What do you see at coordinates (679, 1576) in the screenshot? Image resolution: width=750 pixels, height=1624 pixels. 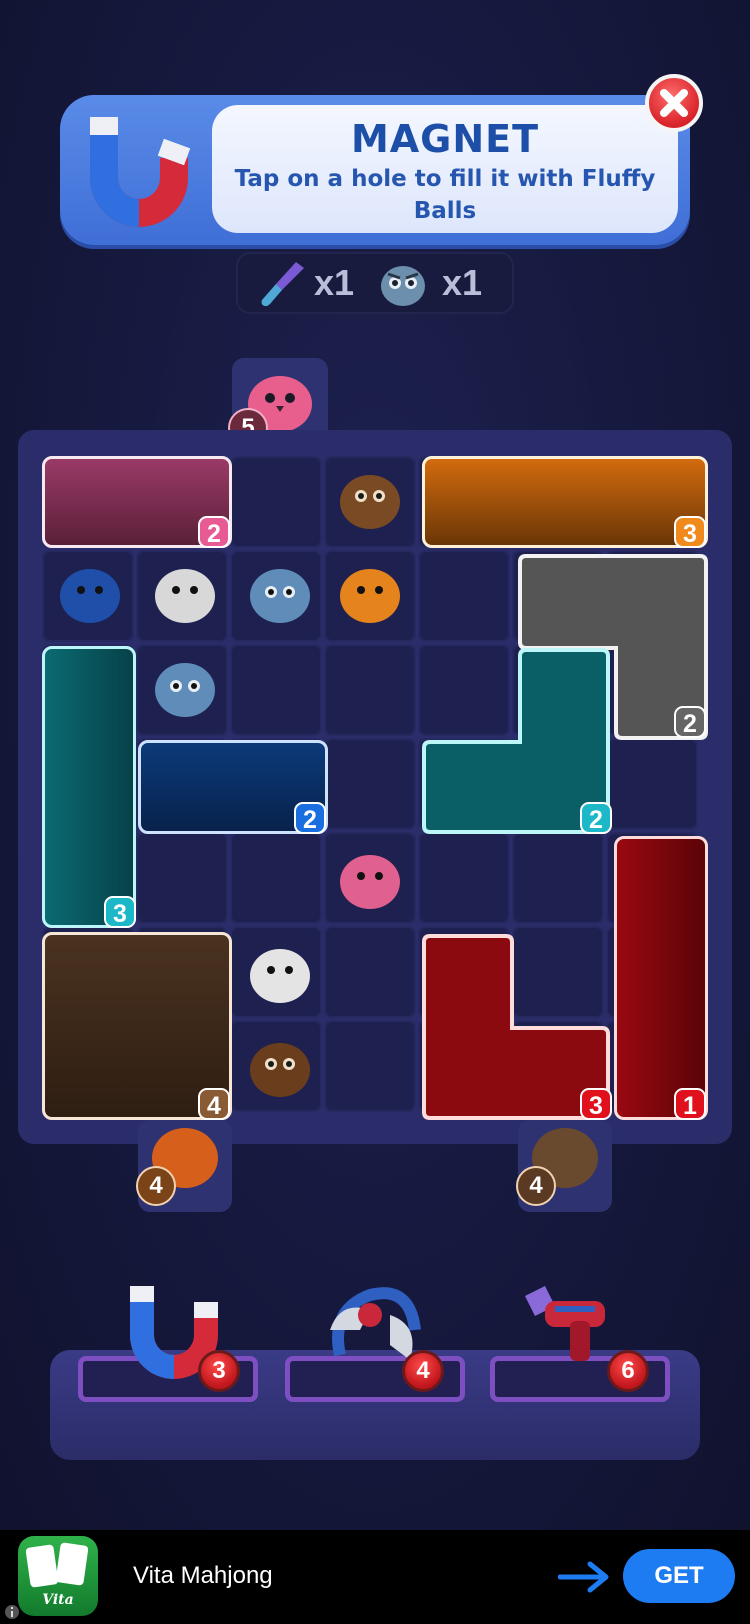 I see `get-button: GET` at bounding box center [679, 1576].